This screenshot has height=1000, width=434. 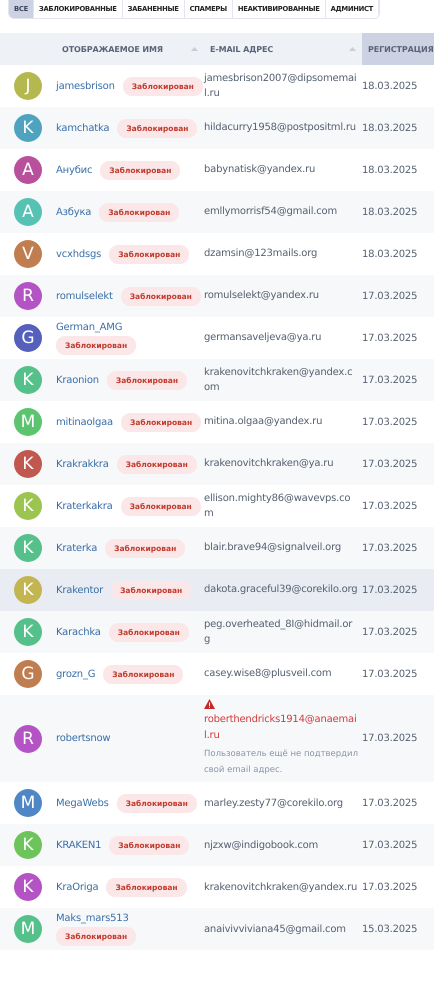 What do you see at coordinates (209, 704) in the screenshot?
I see `warning-icon` at bounding box center [209, 704].